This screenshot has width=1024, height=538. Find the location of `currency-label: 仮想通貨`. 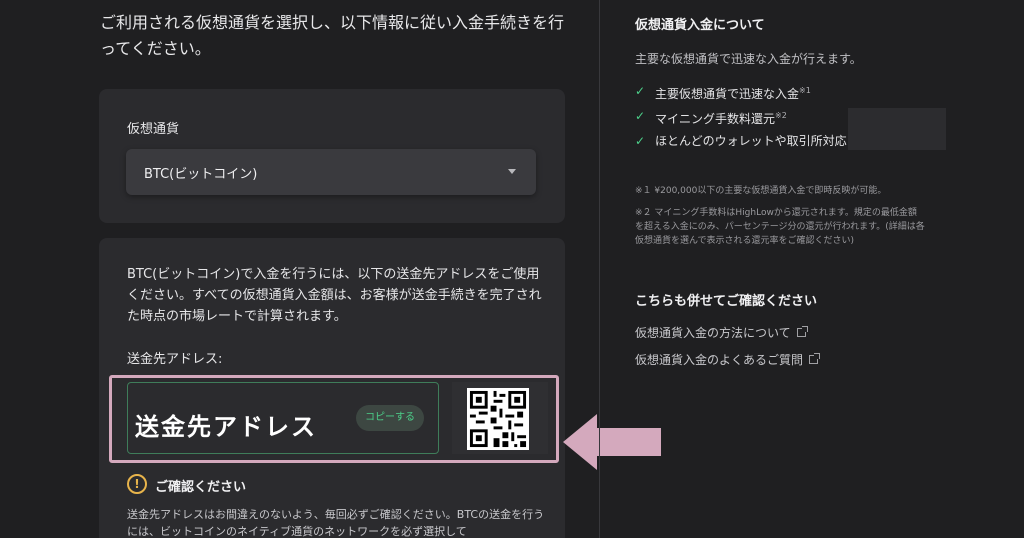

currency-label: 仮想通貨 is located at coordinates (153, 129).